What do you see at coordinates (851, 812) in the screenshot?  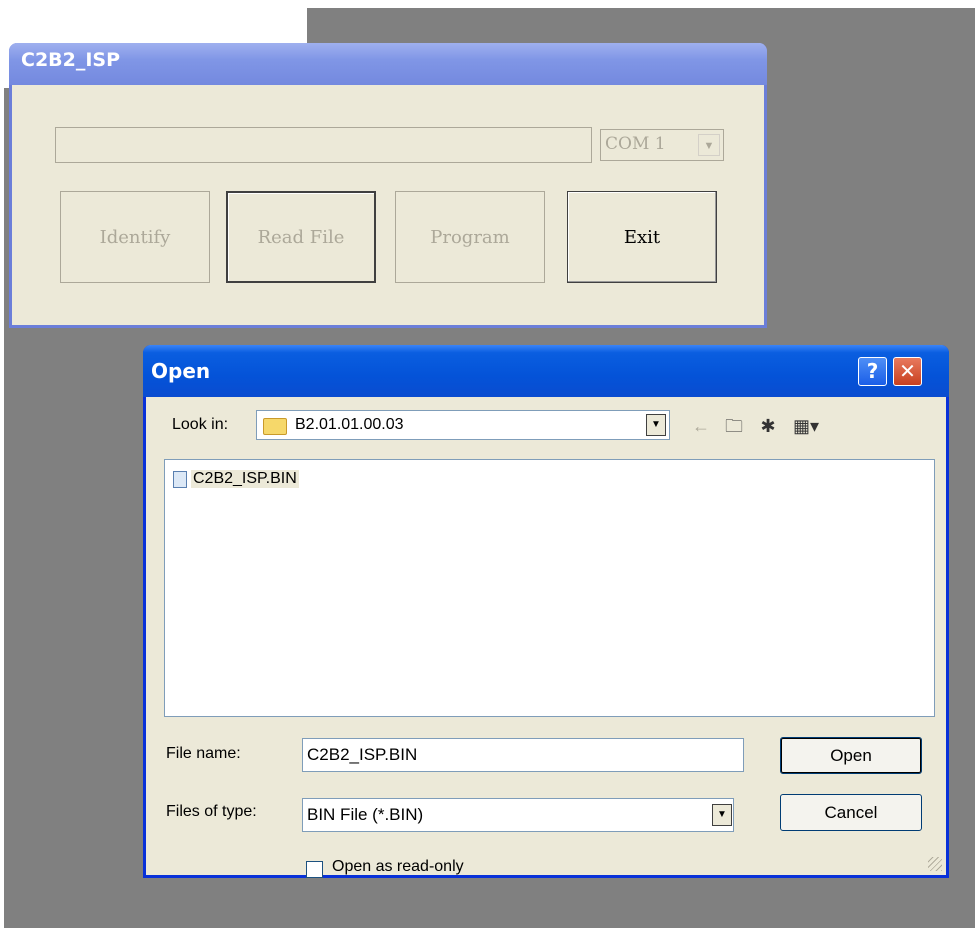 I see `cancel-button: Cancel` at bounding box center [851, 812].